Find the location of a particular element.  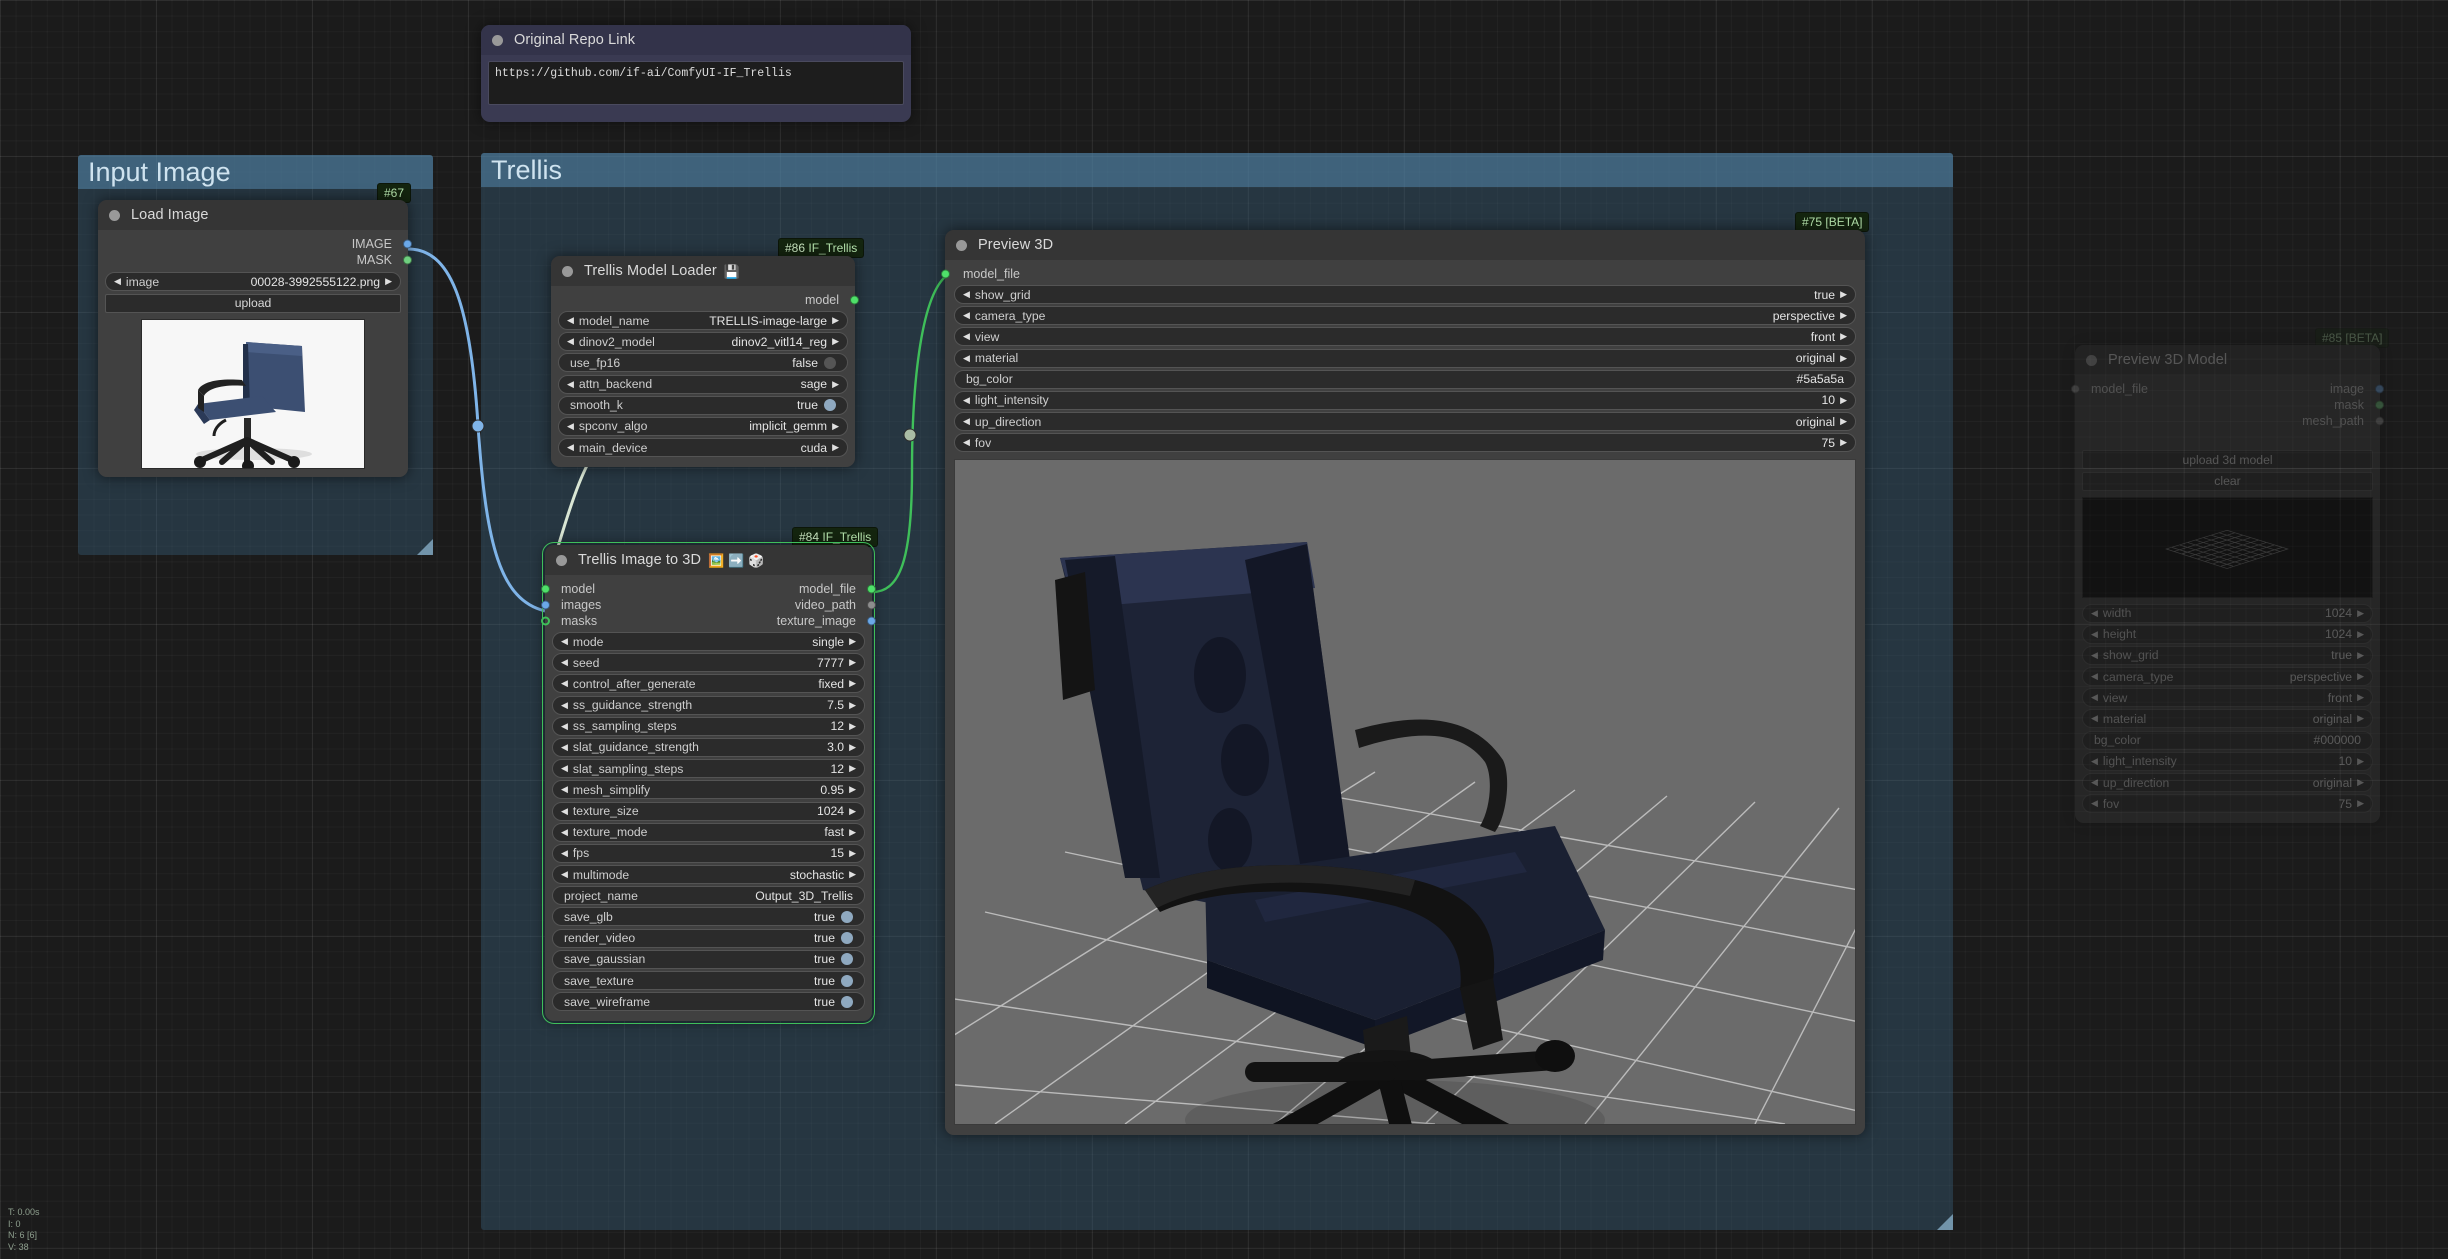

dice-icon: 🎲 is located at coordinates (756, 560).